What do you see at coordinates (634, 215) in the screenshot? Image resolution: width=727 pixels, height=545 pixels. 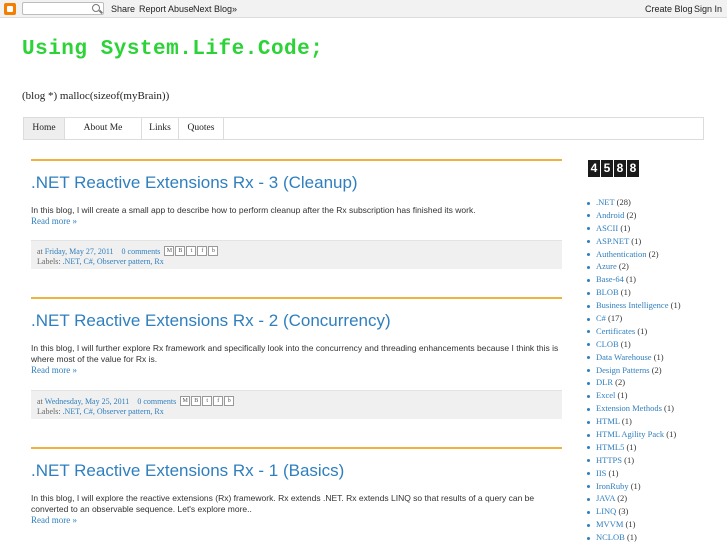 I see `label-list-item: Android (2)` at bounding box center [634, 215].